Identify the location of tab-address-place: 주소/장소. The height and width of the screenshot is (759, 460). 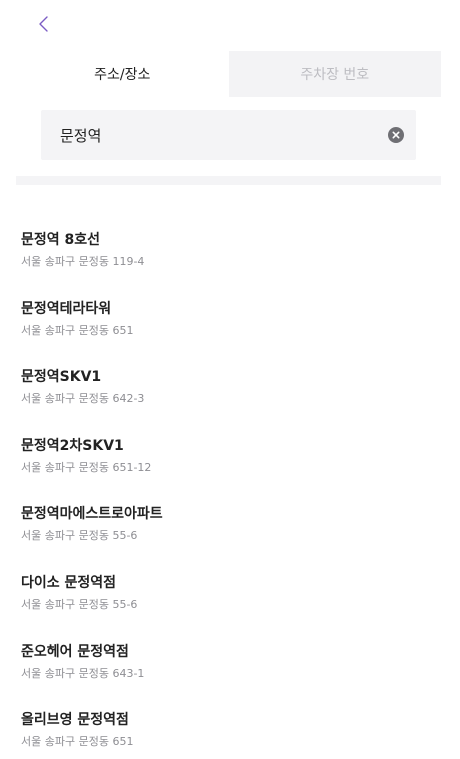
(122, 74).